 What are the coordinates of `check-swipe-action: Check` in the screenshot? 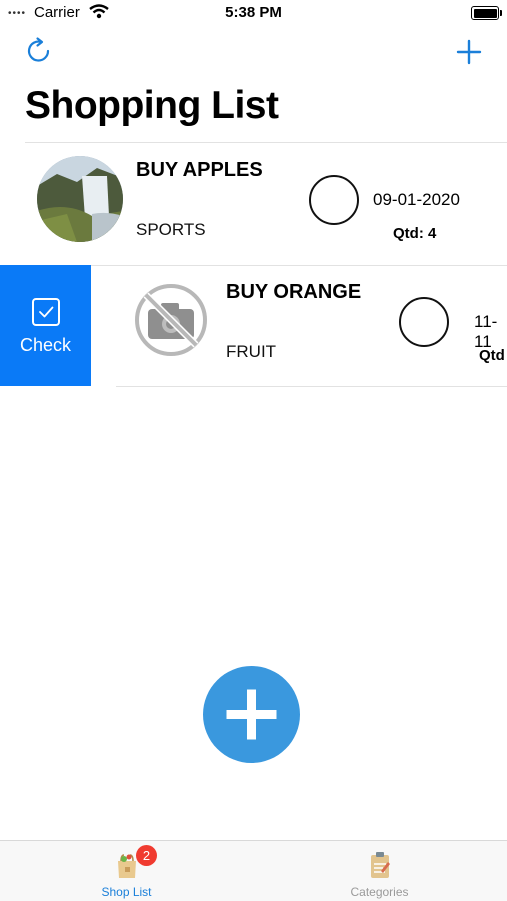 It's located at (45, 325).